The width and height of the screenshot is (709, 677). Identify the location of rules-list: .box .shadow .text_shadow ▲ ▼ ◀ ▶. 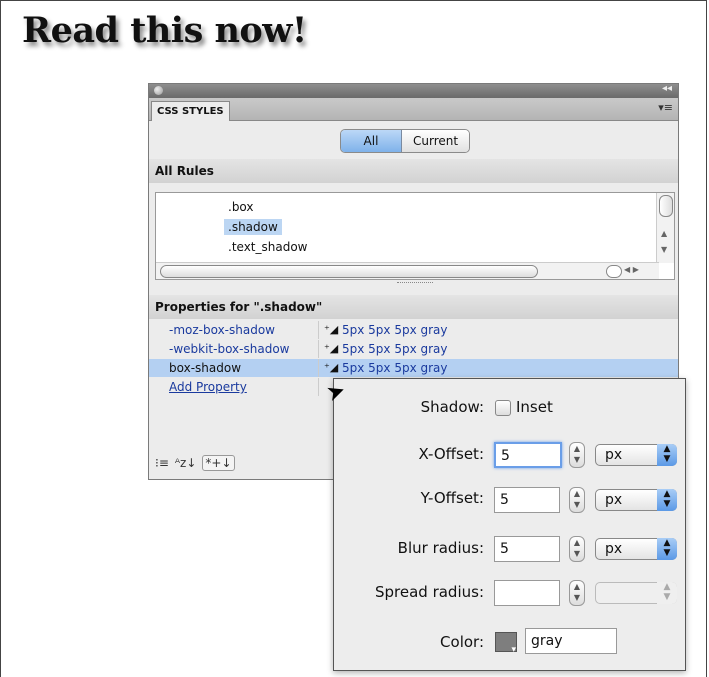
(415, 236).